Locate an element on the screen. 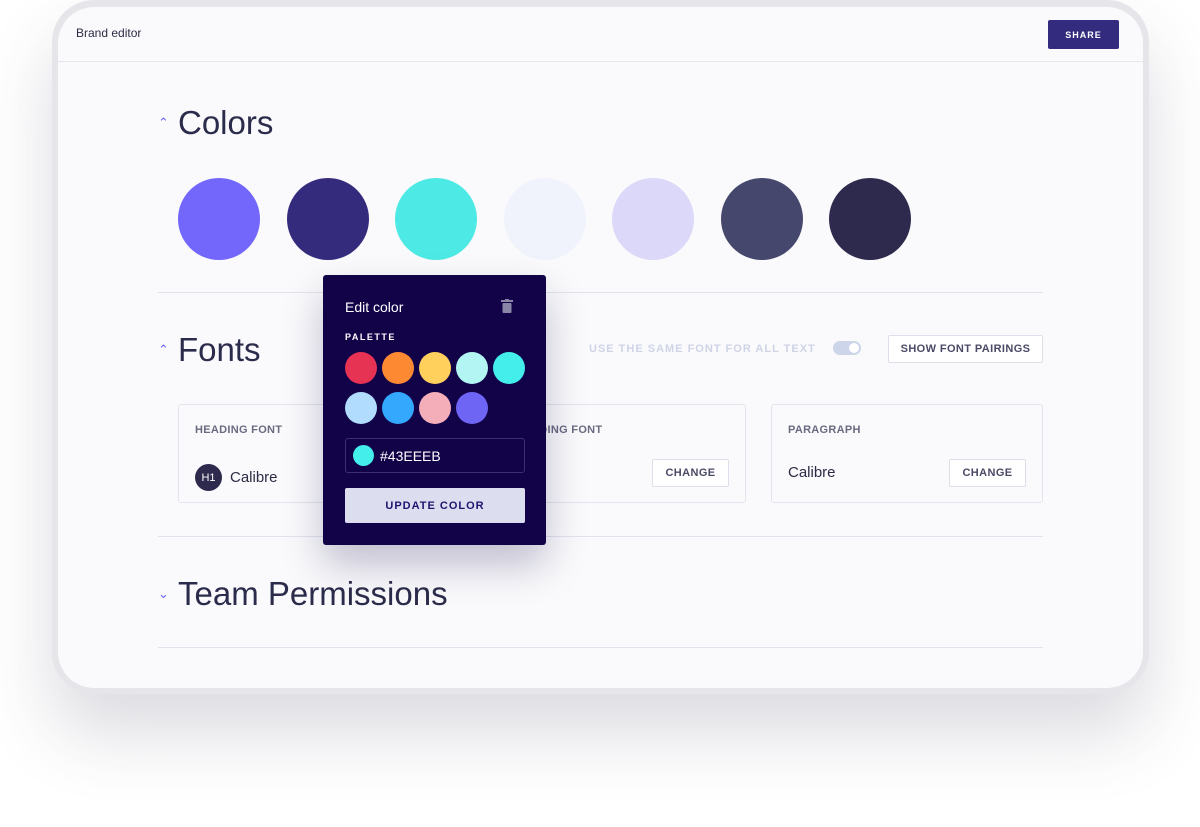  color-preview is located at coordinates (363, 455).